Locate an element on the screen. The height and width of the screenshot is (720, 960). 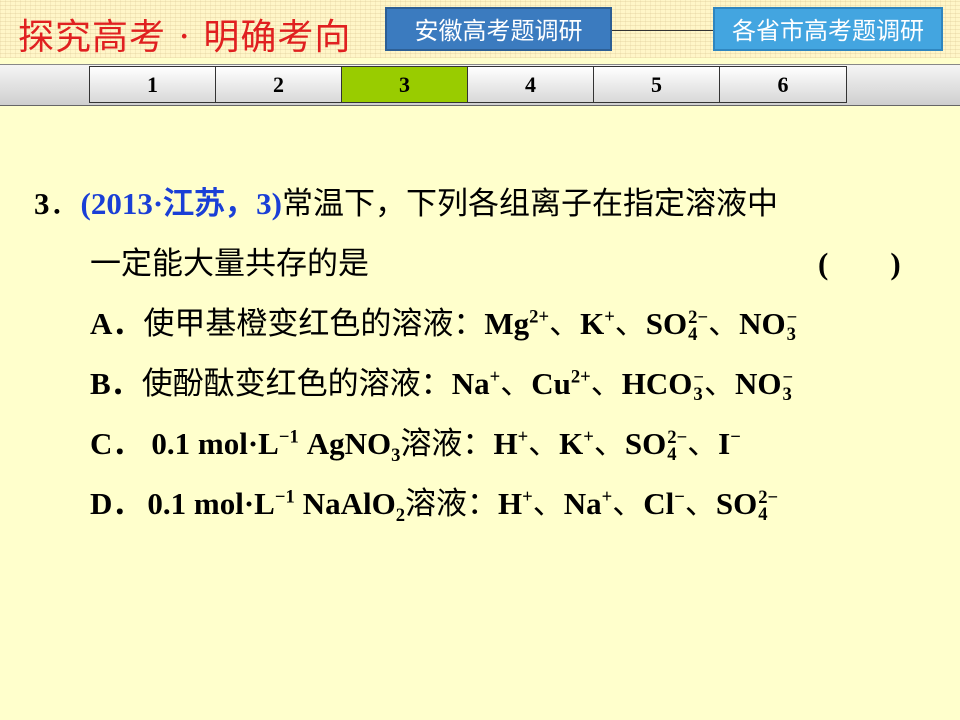
connector-line is located at coordinates (663, 30).